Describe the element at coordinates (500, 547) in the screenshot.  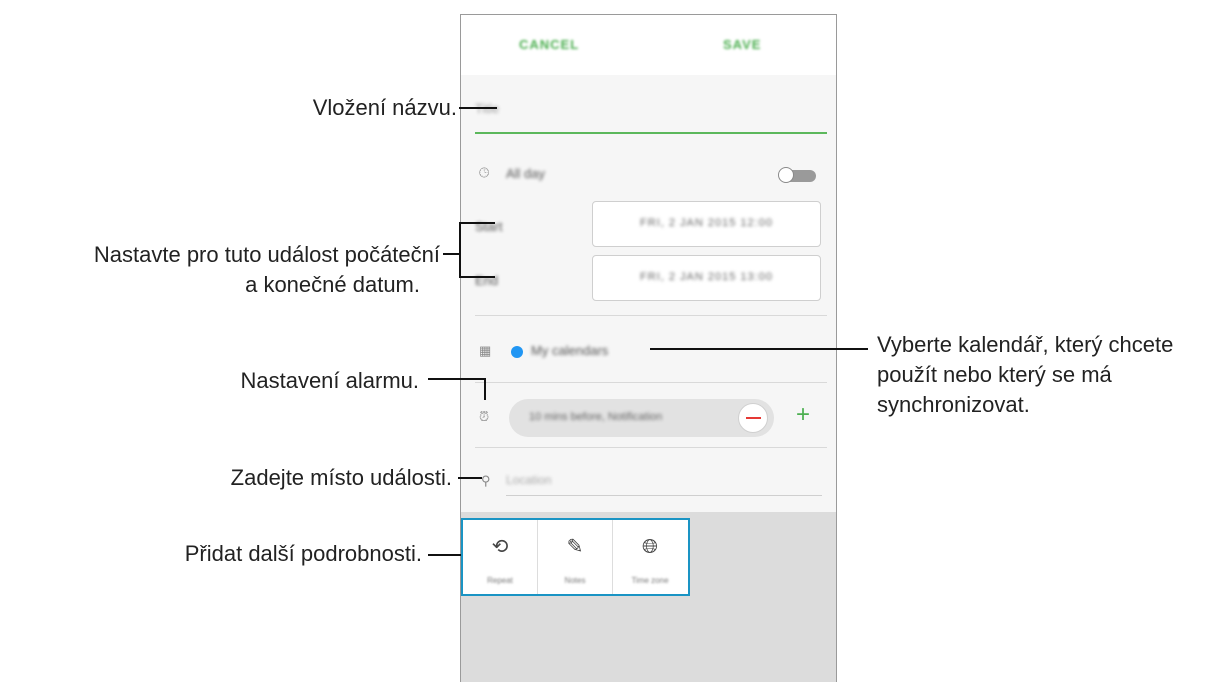
I see `repeat-icon: ⟲` at that location.